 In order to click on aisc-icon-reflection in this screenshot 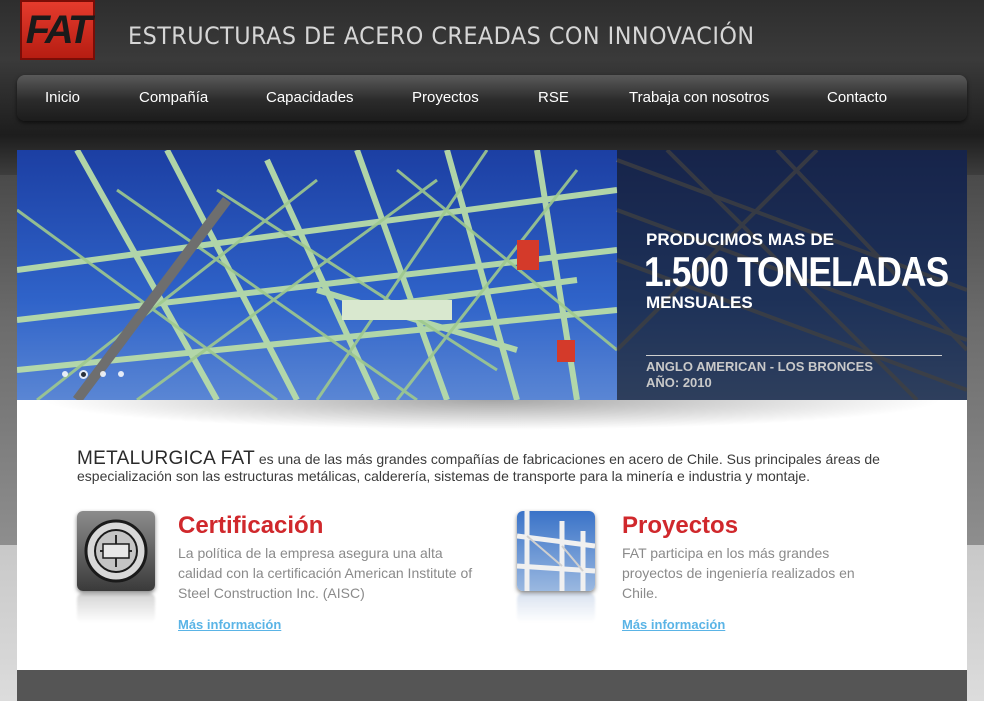, I will do `click(116, 608)`.